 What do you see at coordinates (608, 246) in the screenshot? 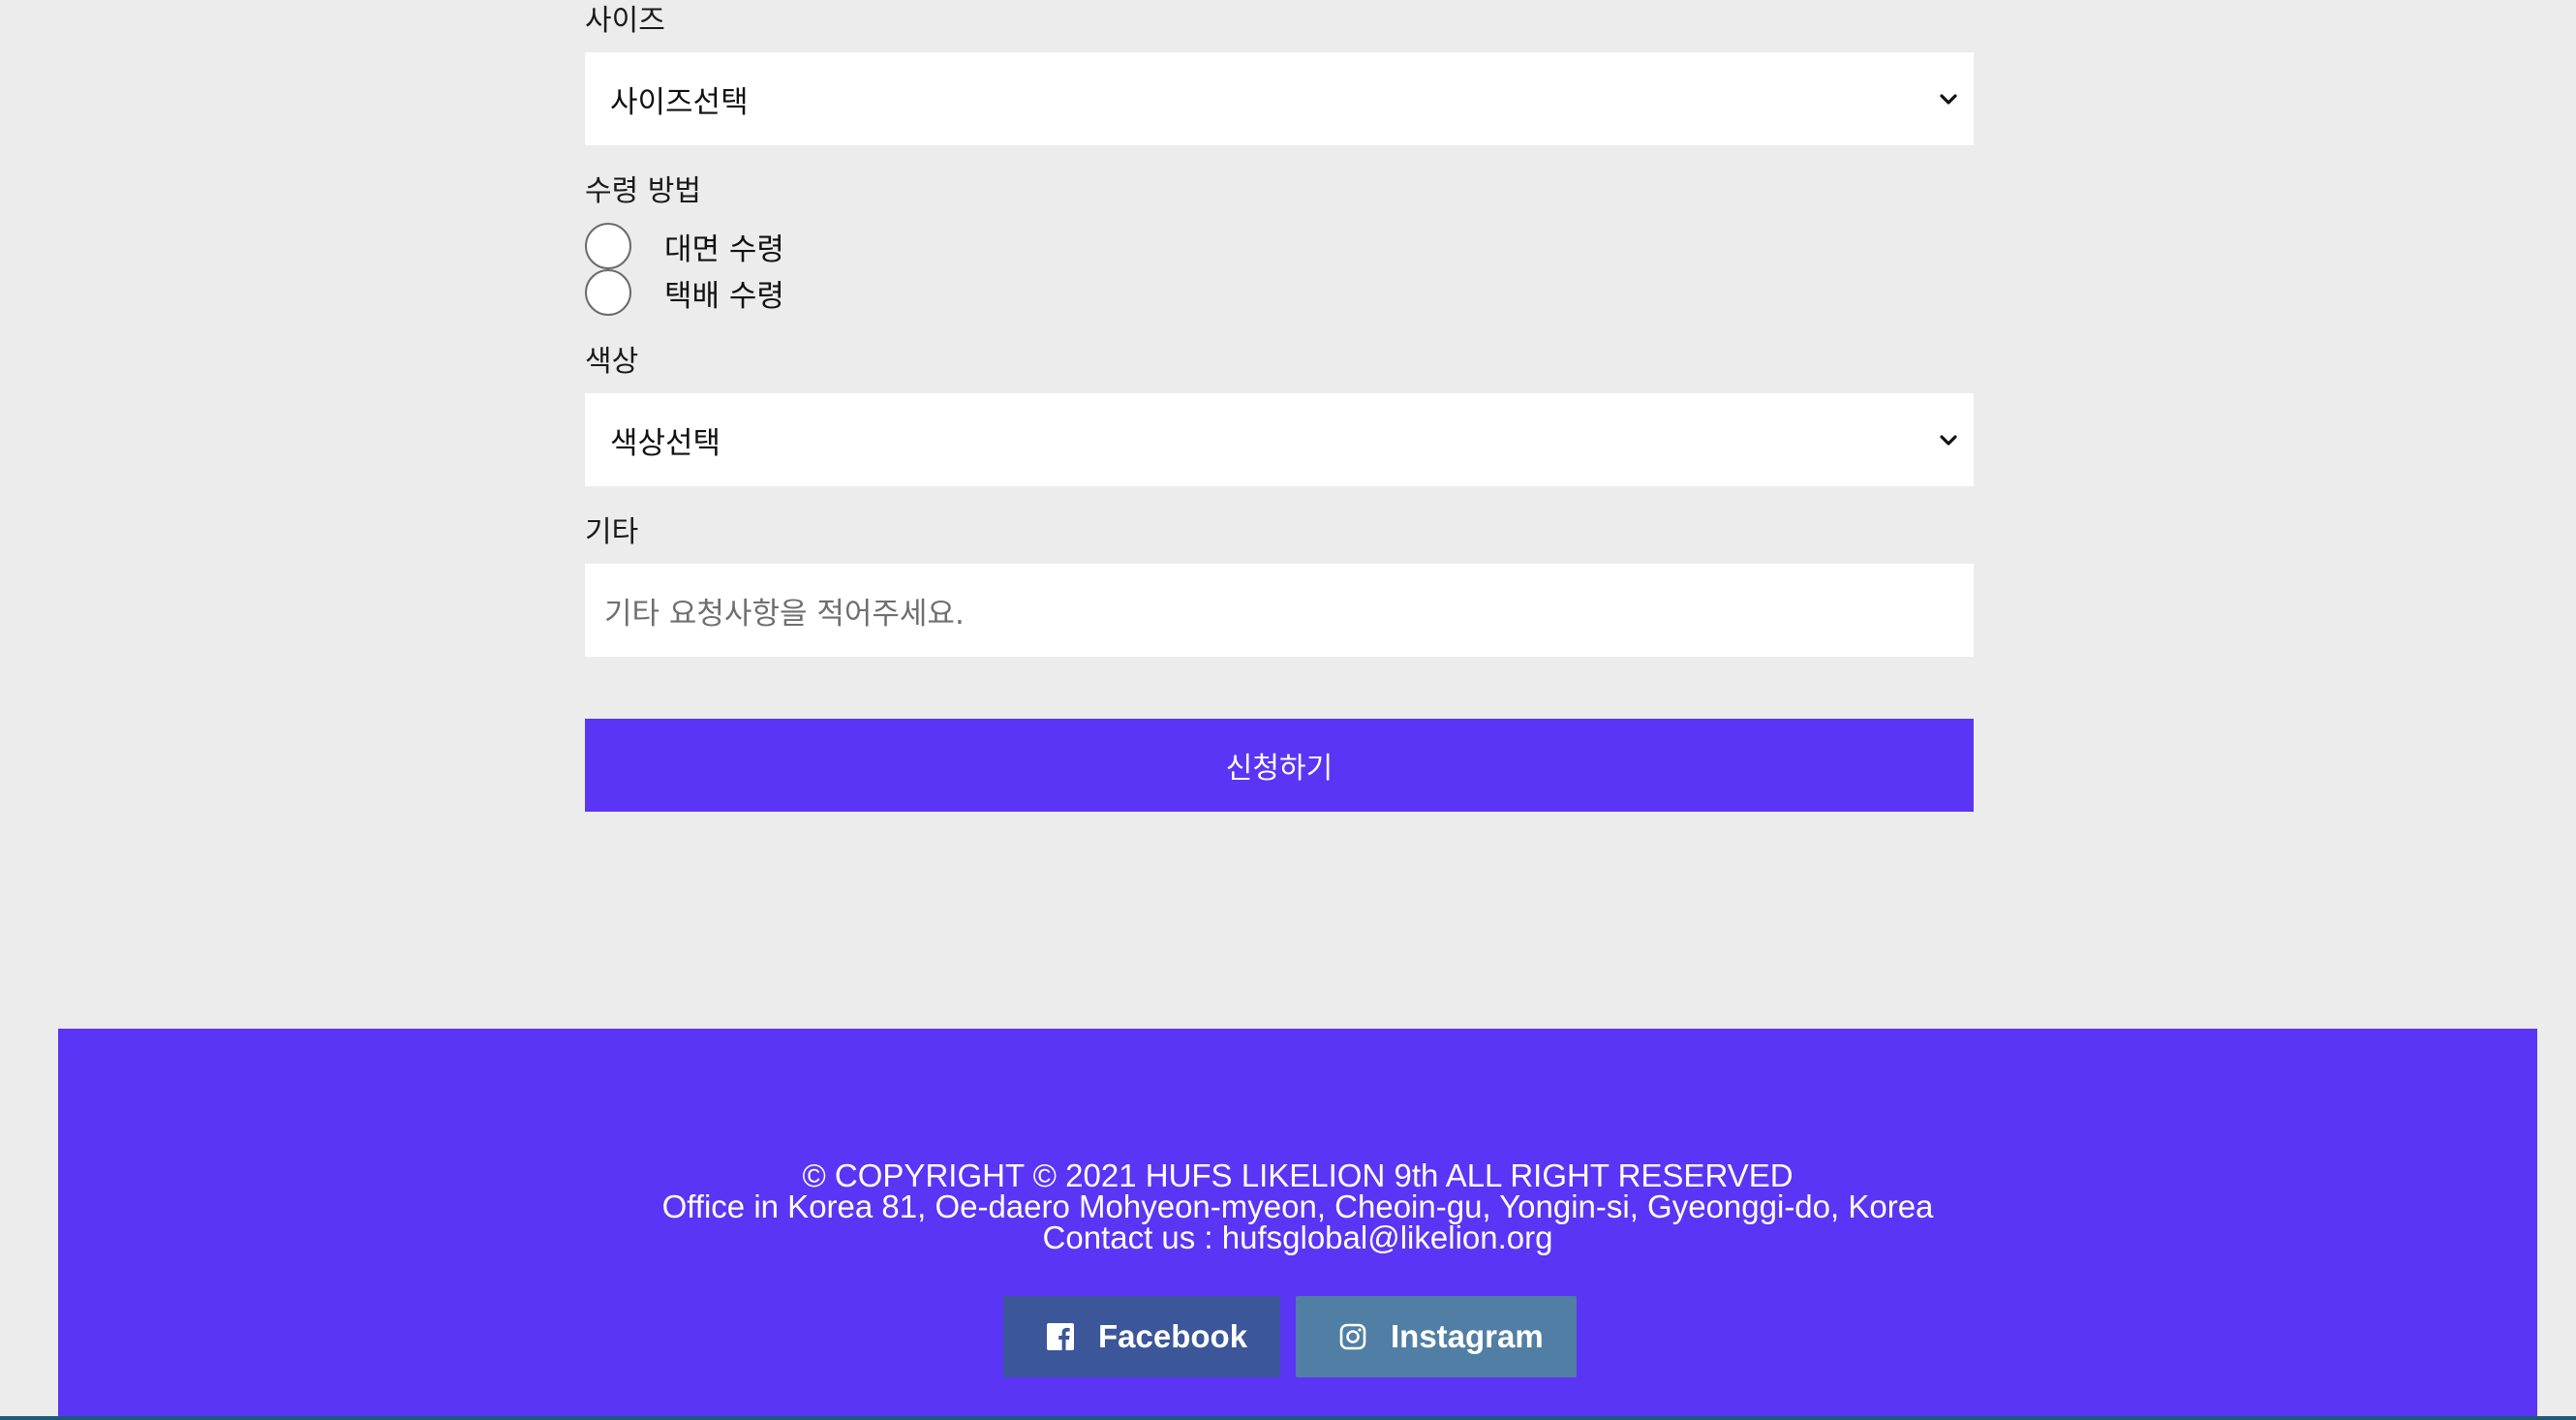
I see `radio-in-person` at bounding box center [608, 246].